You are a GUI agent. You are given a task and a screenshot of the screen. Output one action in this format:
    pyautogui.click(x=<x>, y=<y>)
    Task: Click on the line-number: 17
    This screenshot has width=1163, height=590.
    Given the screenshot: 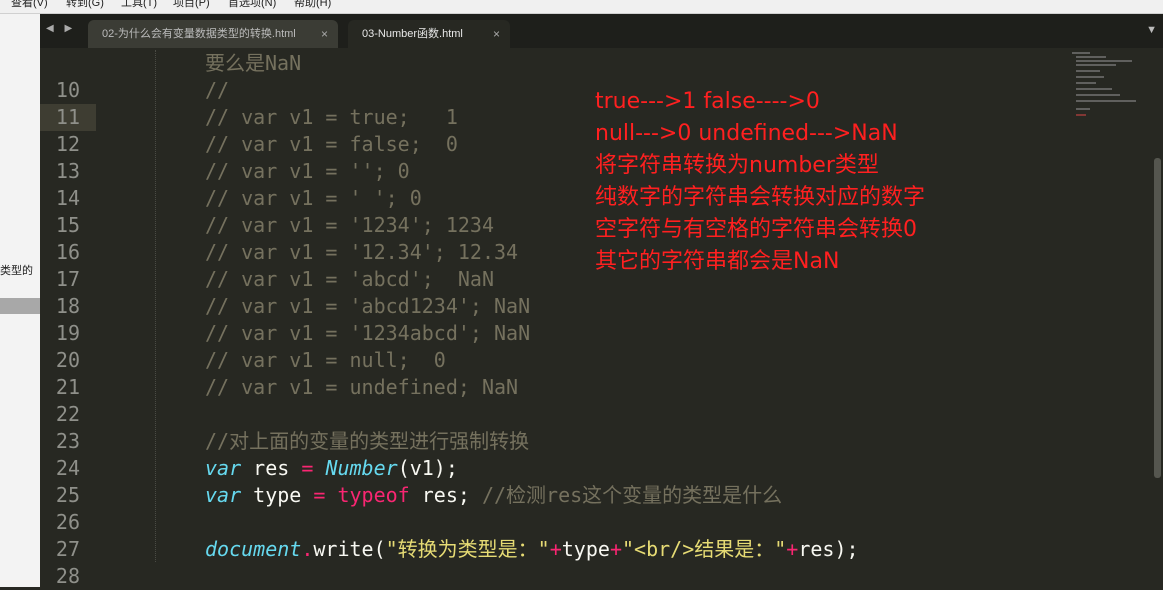 What is the action you would take?
    pyautogui.click(x=67, y=279)
    